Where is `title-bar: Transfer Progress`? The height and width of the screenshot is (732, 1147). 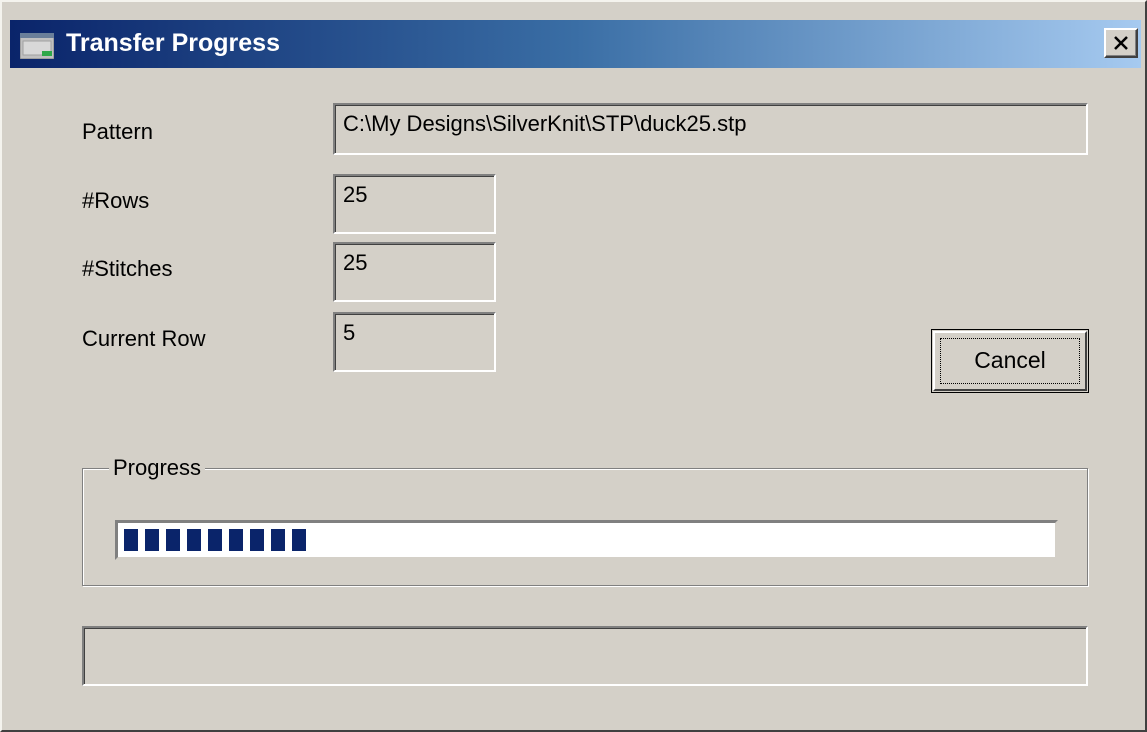
title-bar: Transfer Progress is located at coordinates (575, 44).